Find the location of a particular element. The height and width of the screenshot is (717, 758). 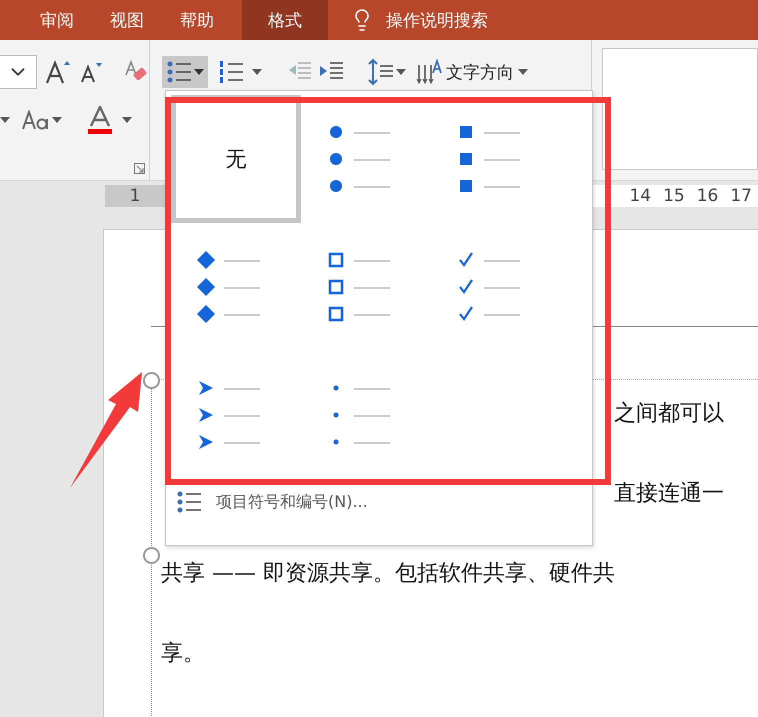

tell-me-search: 操作说明搜索 is located at coordinates (437, 20).